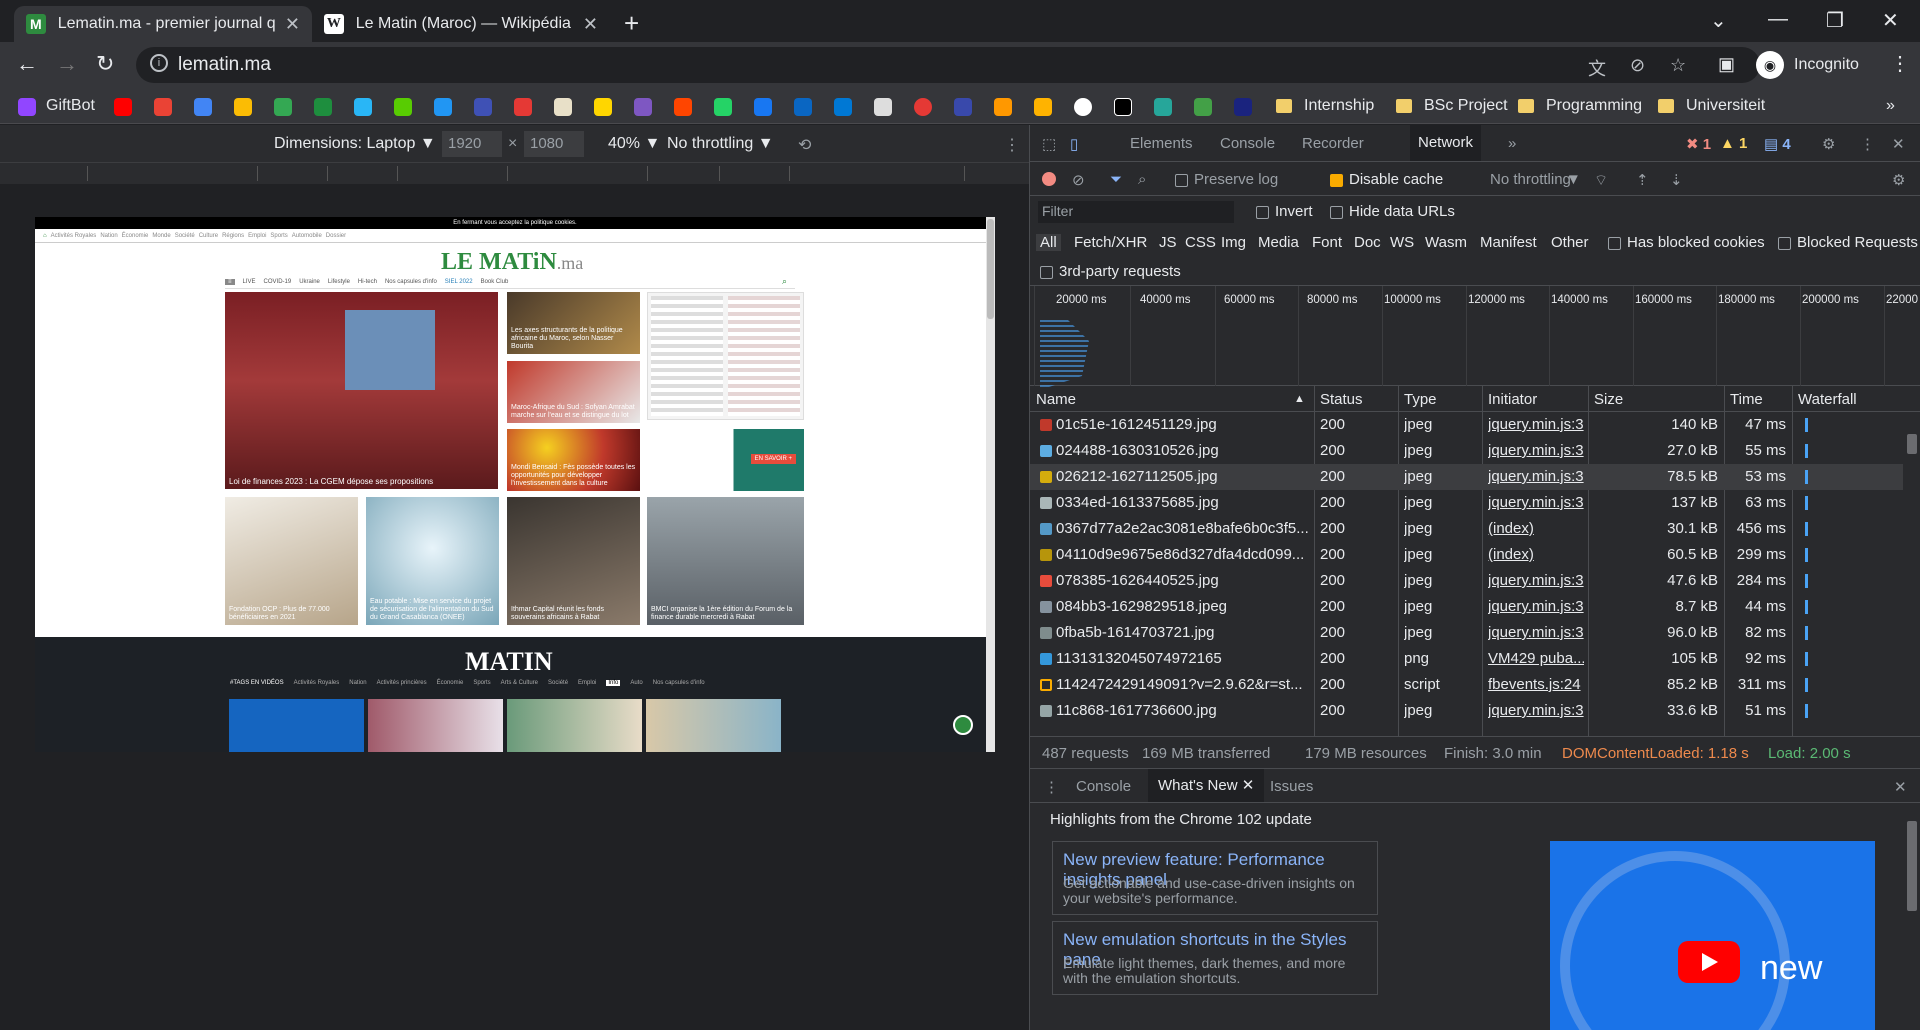 This screenshot has height=1030, width=1920. I want to click on type-manifest: Manifest, so click(1508, 242).